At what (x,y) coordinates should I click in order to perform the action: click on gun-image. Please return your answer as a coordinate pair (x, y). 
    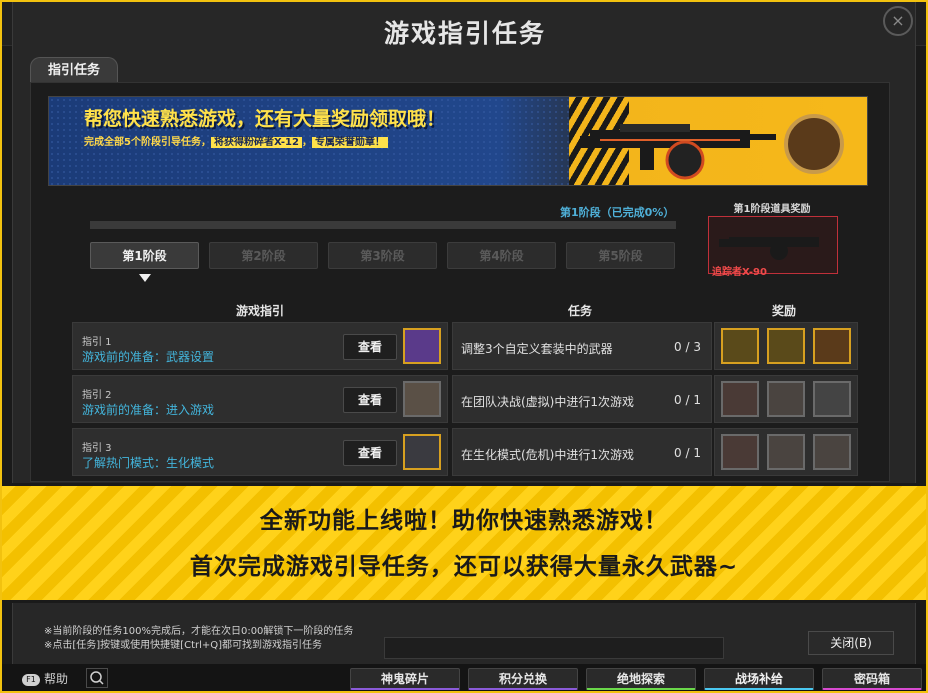
    Looking at the image, I should click on (678, 152).